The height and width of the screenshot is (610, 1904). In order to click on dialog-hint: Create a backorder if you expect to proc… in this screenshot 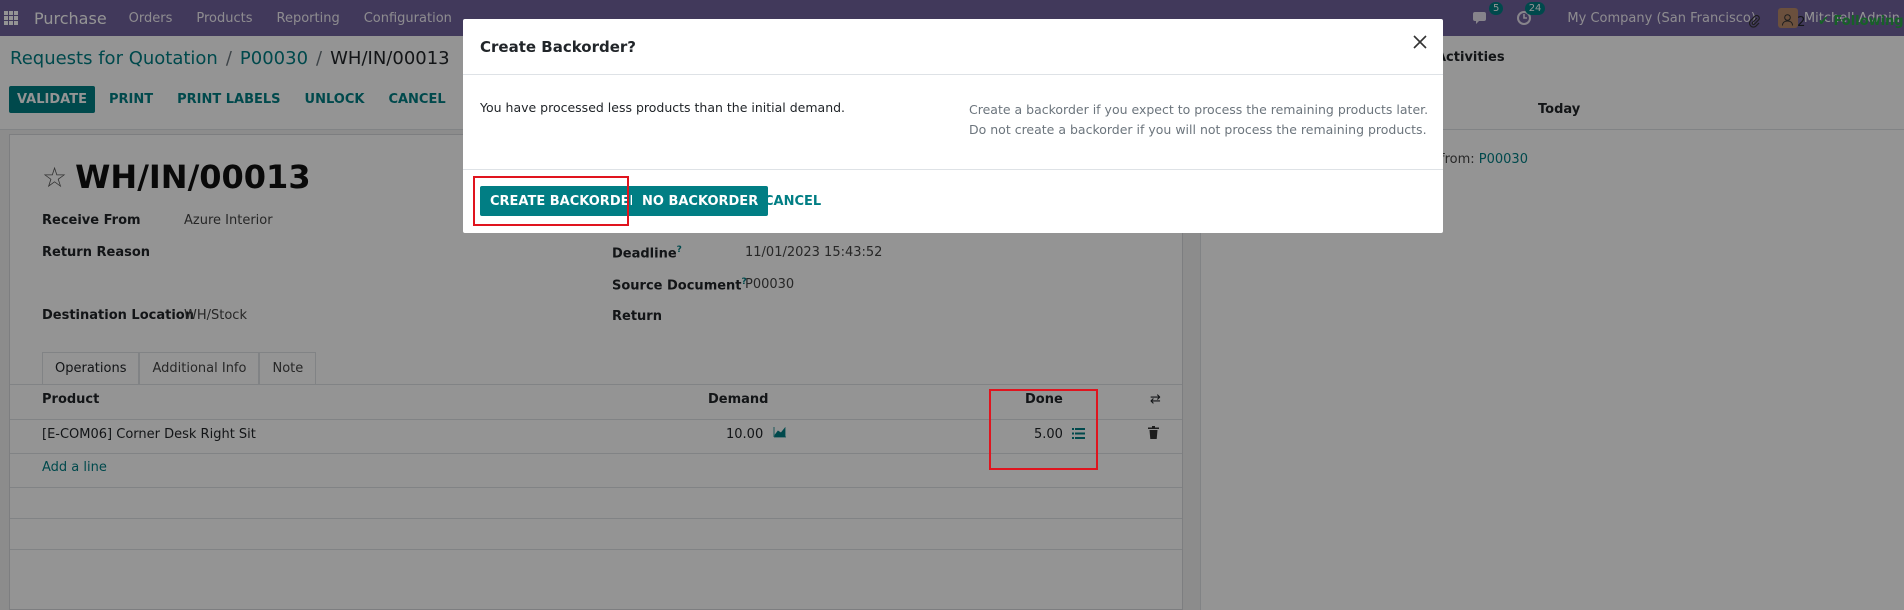, I will do `click(1199, 119)`.